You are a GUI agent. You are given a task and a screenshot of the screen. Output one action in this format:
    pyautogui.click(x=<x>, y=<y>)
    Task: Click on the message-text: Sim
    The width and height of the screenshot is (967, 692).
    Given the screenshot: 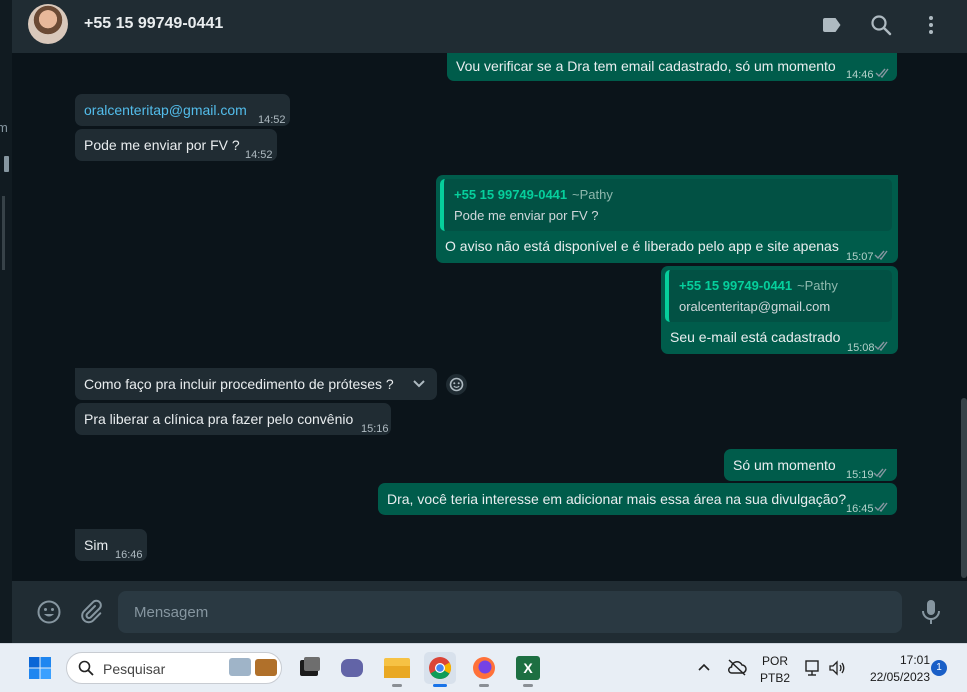 What is the action you would take?
    pyautogui.click(x=96, y=545)
    